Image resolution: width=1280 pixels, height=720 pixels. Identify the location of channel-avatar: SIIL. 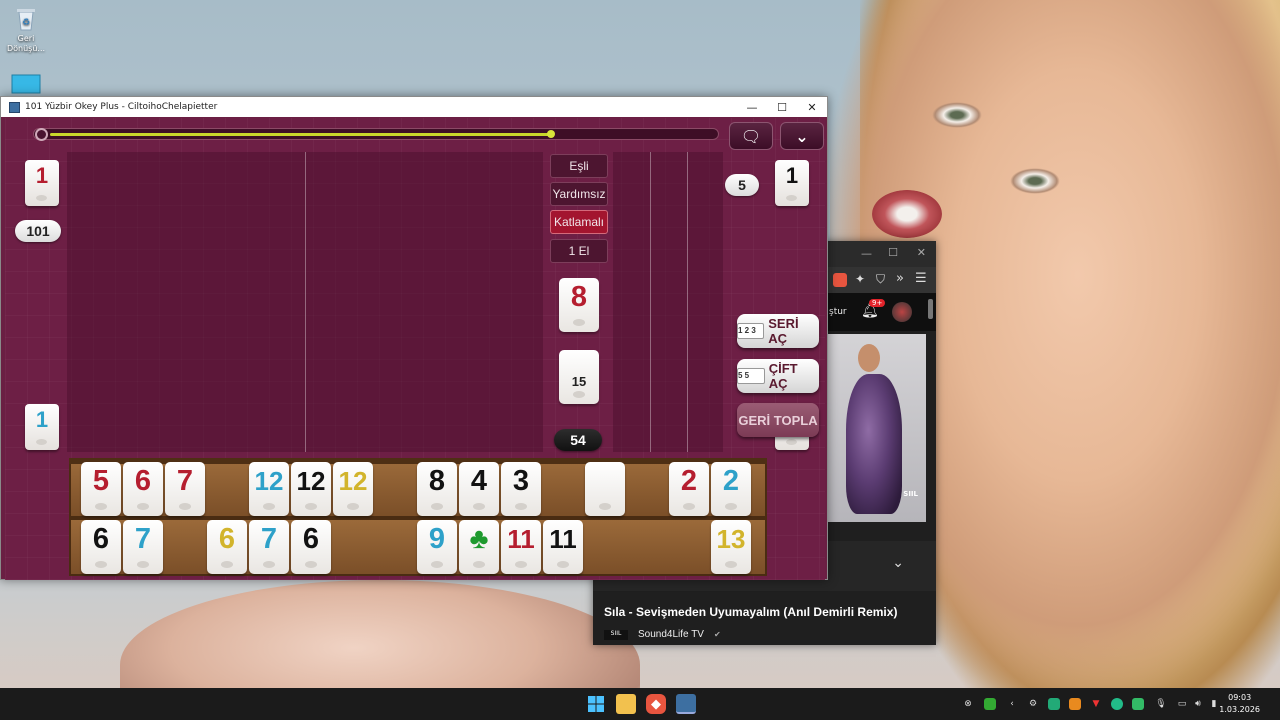
(616, 634).